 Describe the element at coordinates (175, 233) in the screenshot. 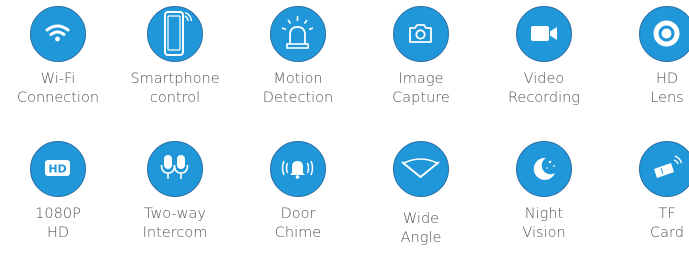

I see `feature-label-line2: Intercom` at that location.